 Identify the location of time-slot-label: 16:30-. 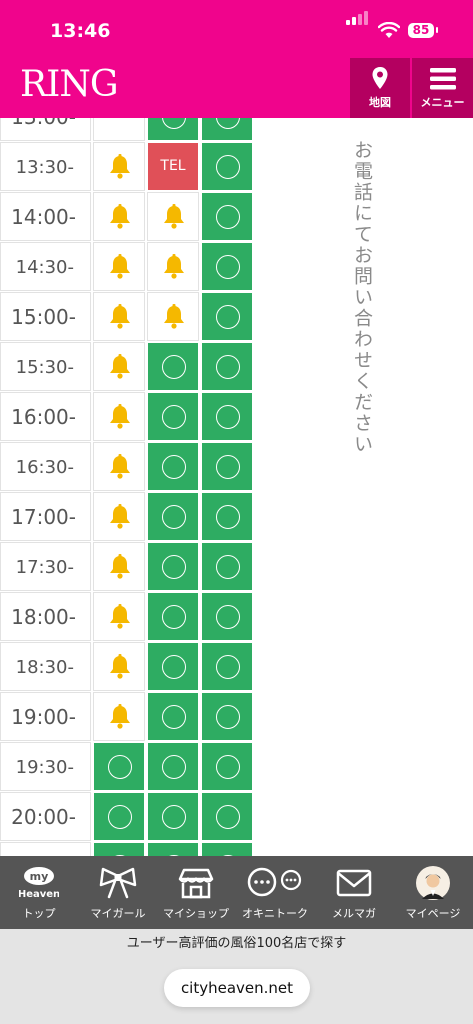
(45, 466).